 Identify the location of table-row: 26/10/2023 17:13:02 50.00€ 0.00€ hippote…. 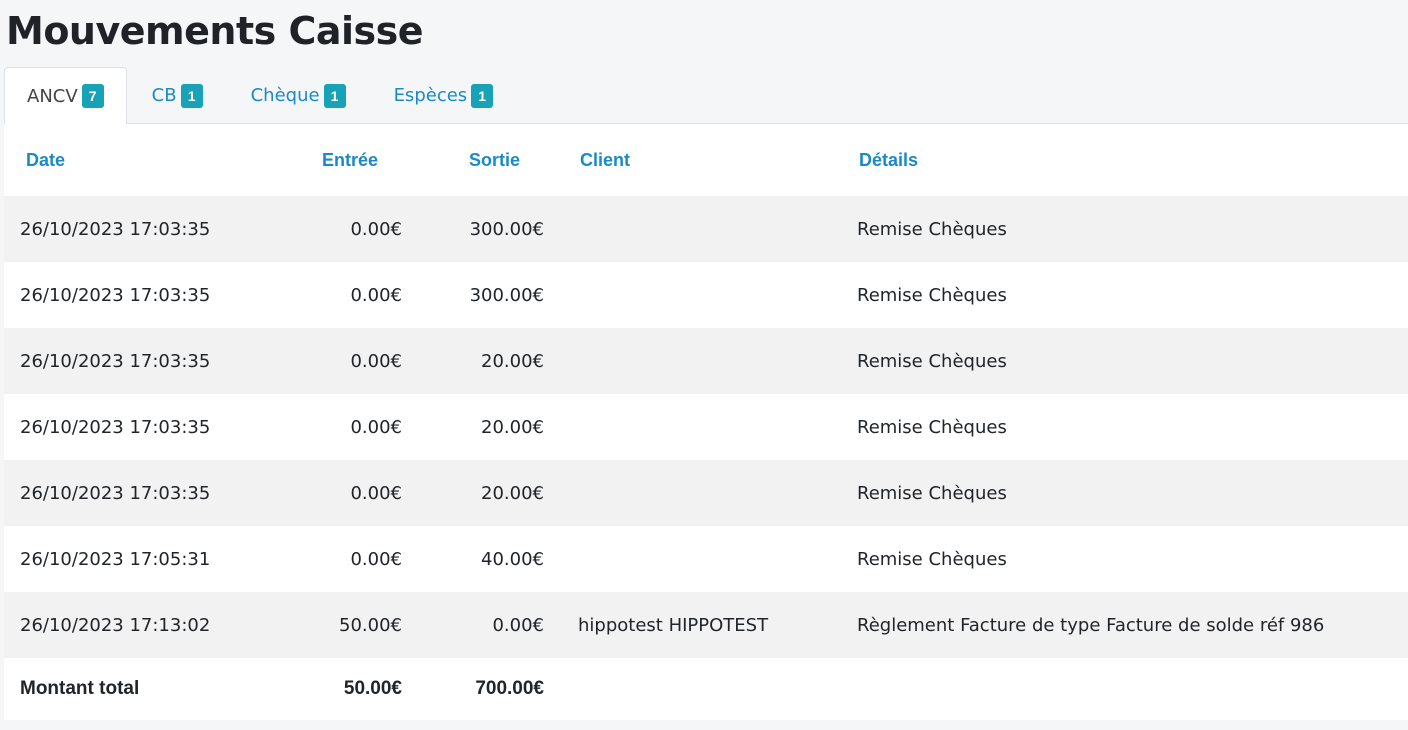
(706, 625).